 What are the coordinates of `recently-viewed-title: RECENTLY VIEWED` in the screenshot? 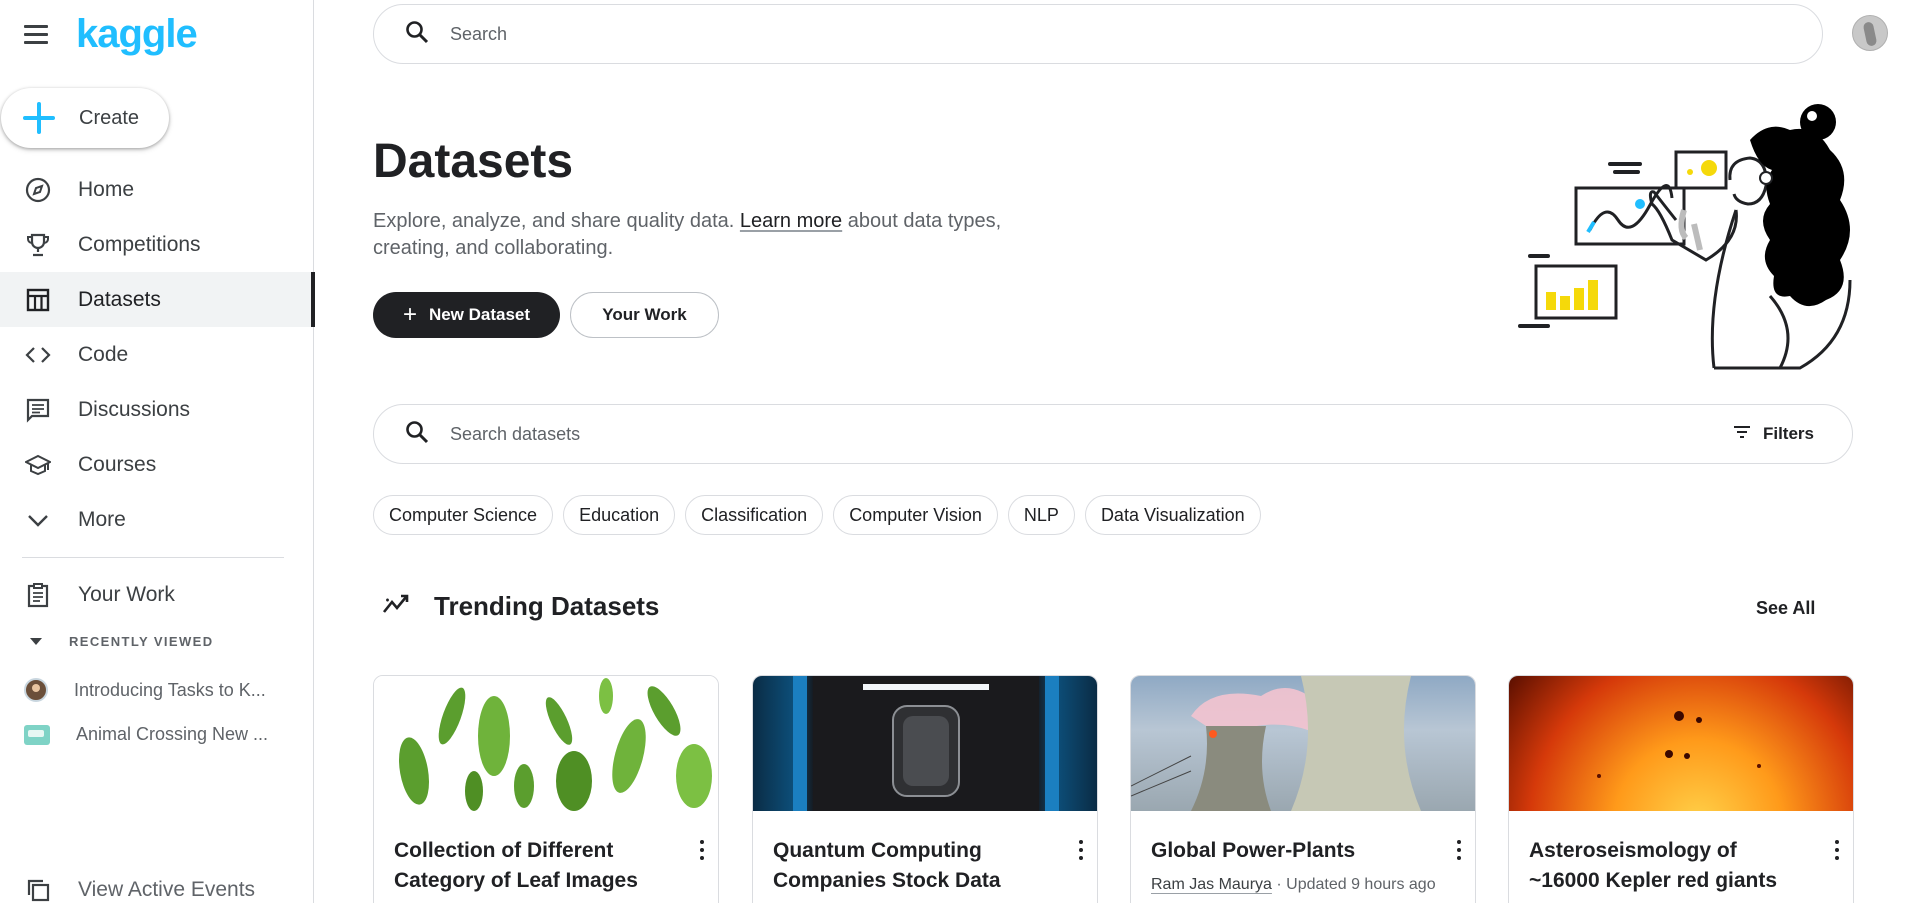 It's located at (141, 641).